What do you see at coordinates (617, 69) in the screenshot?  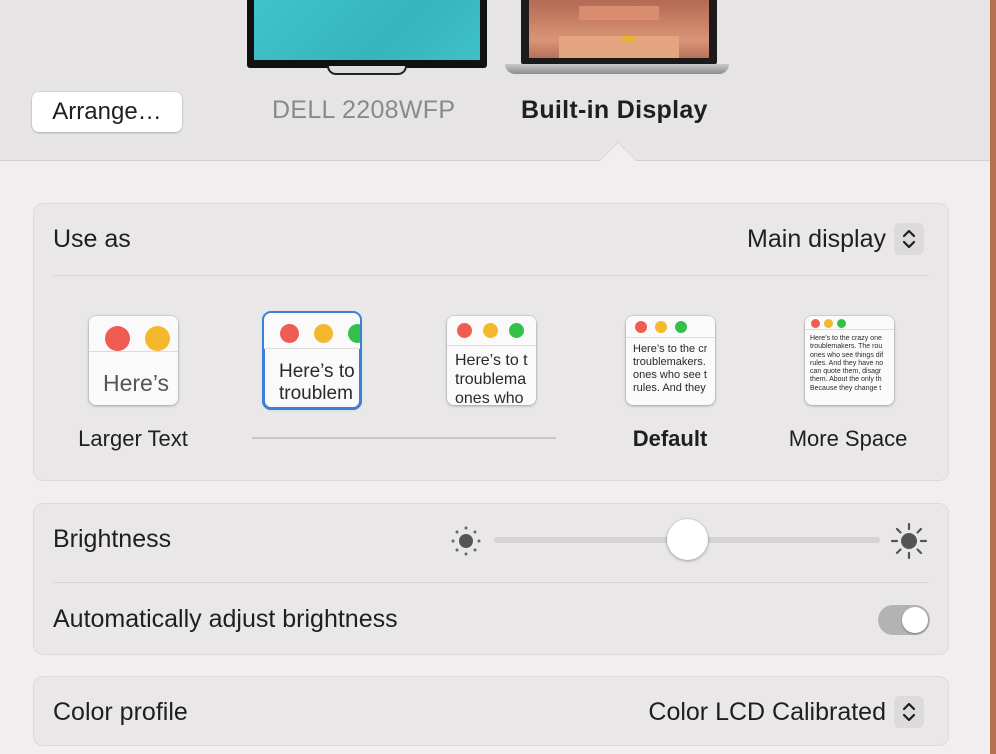 I see `laptop-base-icon` at bounding box center [617, 69].